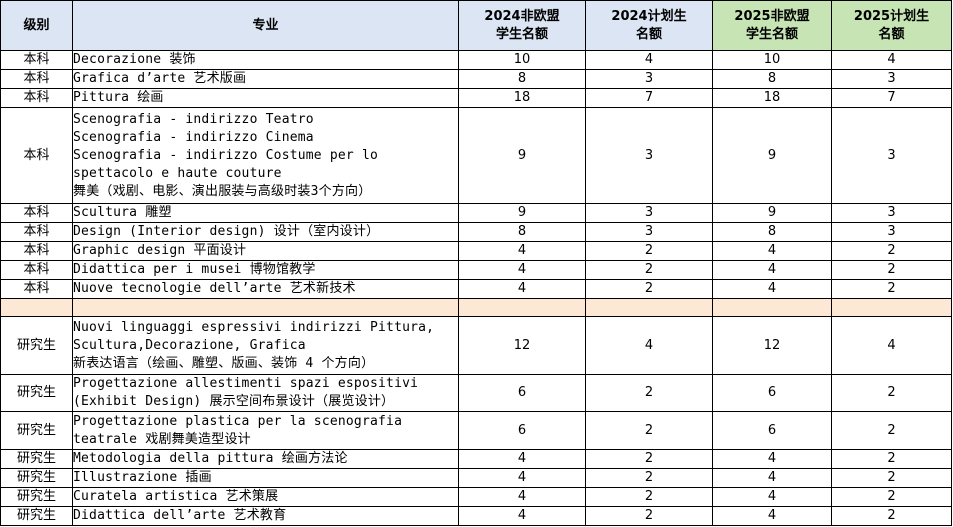 The height and width of the screenshot is (527, 953). What do you see at coordinates (772, 345) in the screenshot?
I see `quota-2025-non-eu: 12` at bounding box center [772, 345].